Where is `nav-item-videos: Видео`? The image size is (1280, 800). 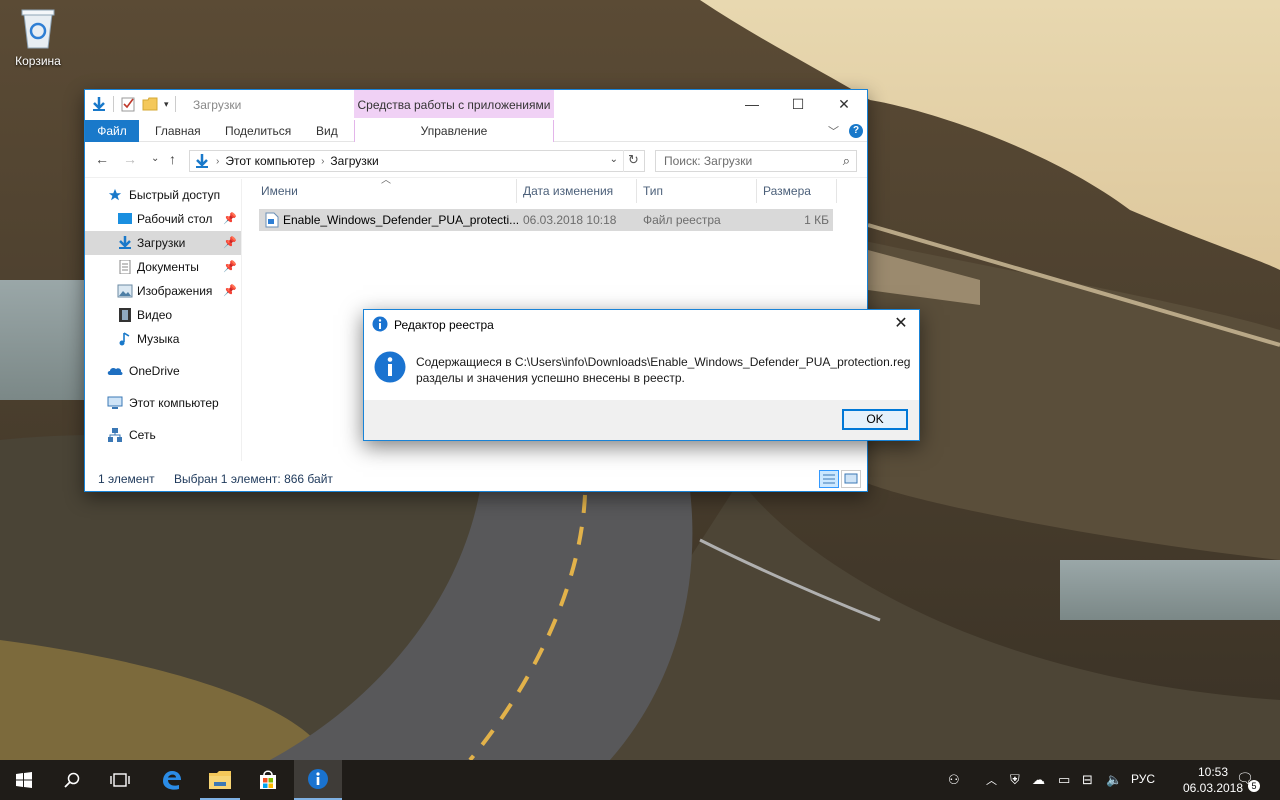 nav-item-videos: Видео is located at coordinates (163, 315).